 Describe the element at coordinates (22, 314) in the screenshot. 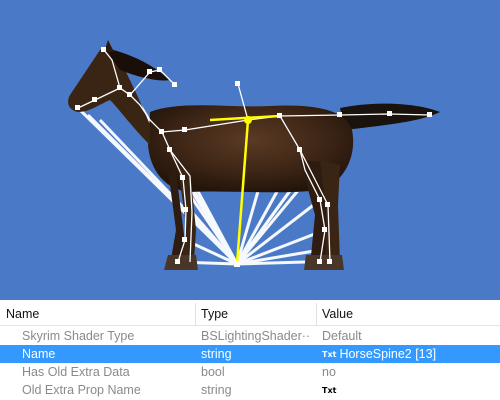

I see `column-header-name: Name` at that location.